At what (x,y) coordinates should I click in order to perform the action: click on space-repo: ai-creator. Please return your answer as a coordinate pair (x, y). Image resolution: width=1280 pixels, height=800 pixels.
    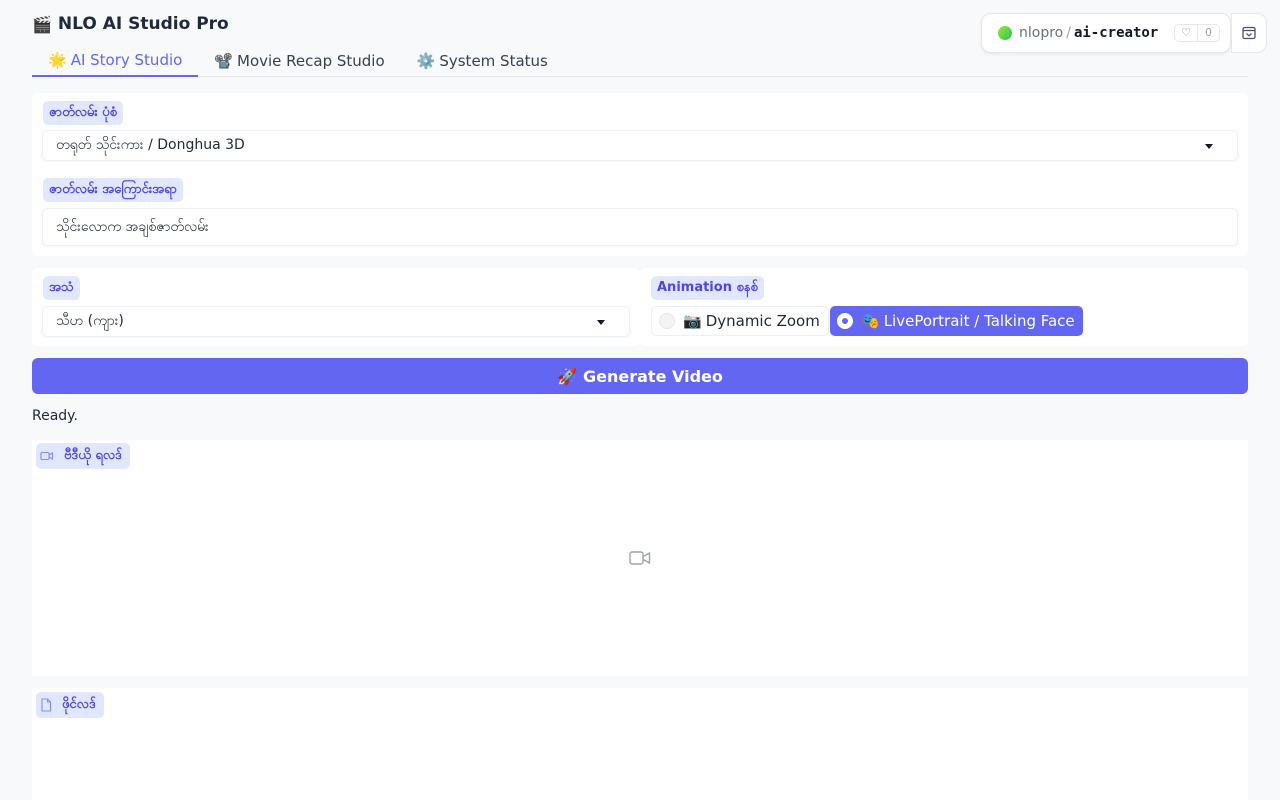
    Looking at the image, I should click on (1116, 33).